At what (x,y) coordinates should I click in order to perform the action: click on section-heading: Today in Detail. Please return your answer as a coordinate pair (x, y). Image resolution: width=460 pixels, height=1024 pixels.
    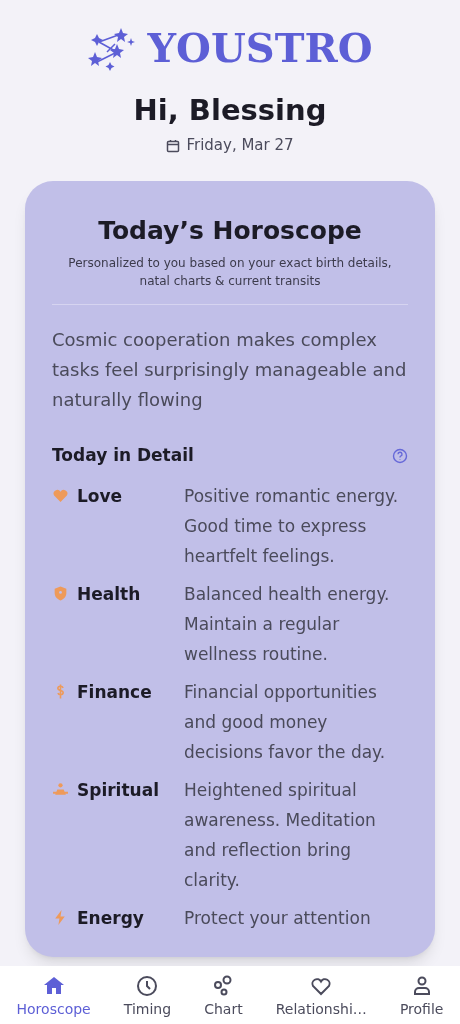
    Looking at the image, I should click on (123, 455).